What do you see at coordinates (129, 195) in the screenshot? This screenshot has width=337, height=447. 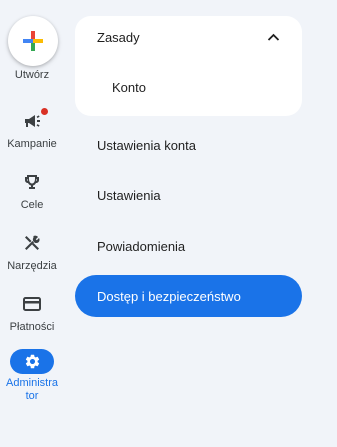 I see `menu-item-label: Ustawienia` at bounding box center [129, 195].